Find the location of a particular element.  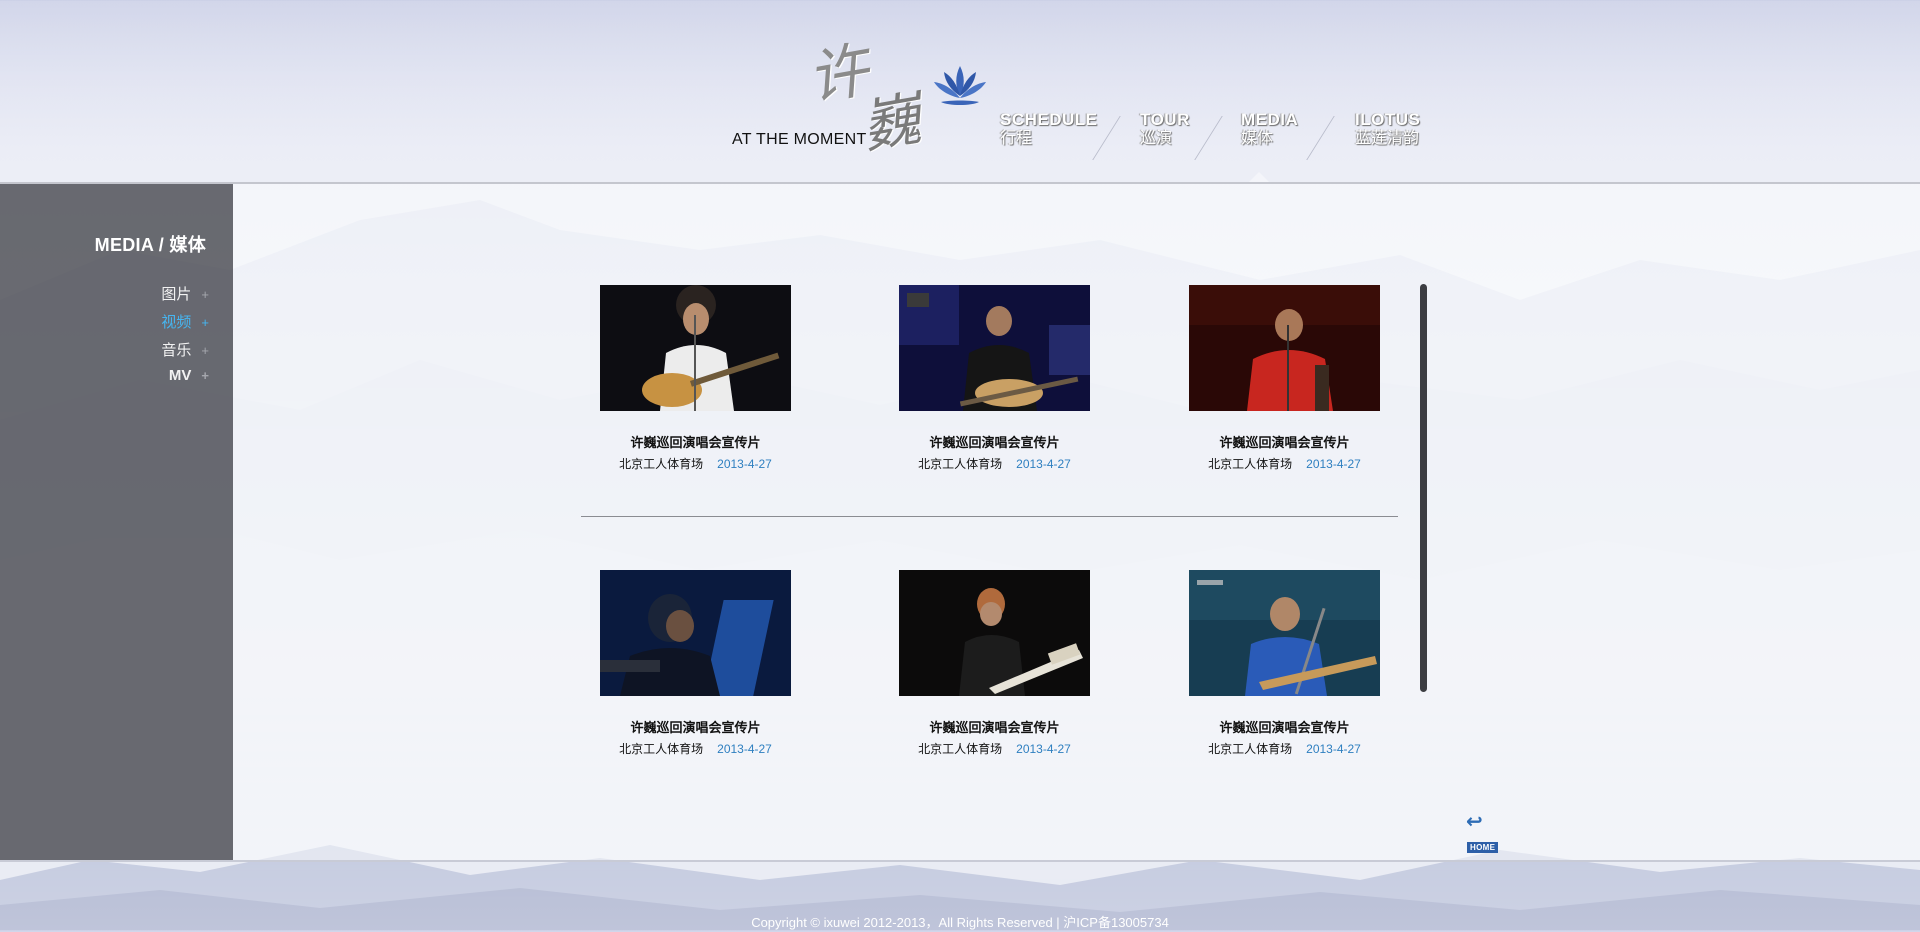

sidebar-item-music: 音乐 + is located at coordinates (185, 349).